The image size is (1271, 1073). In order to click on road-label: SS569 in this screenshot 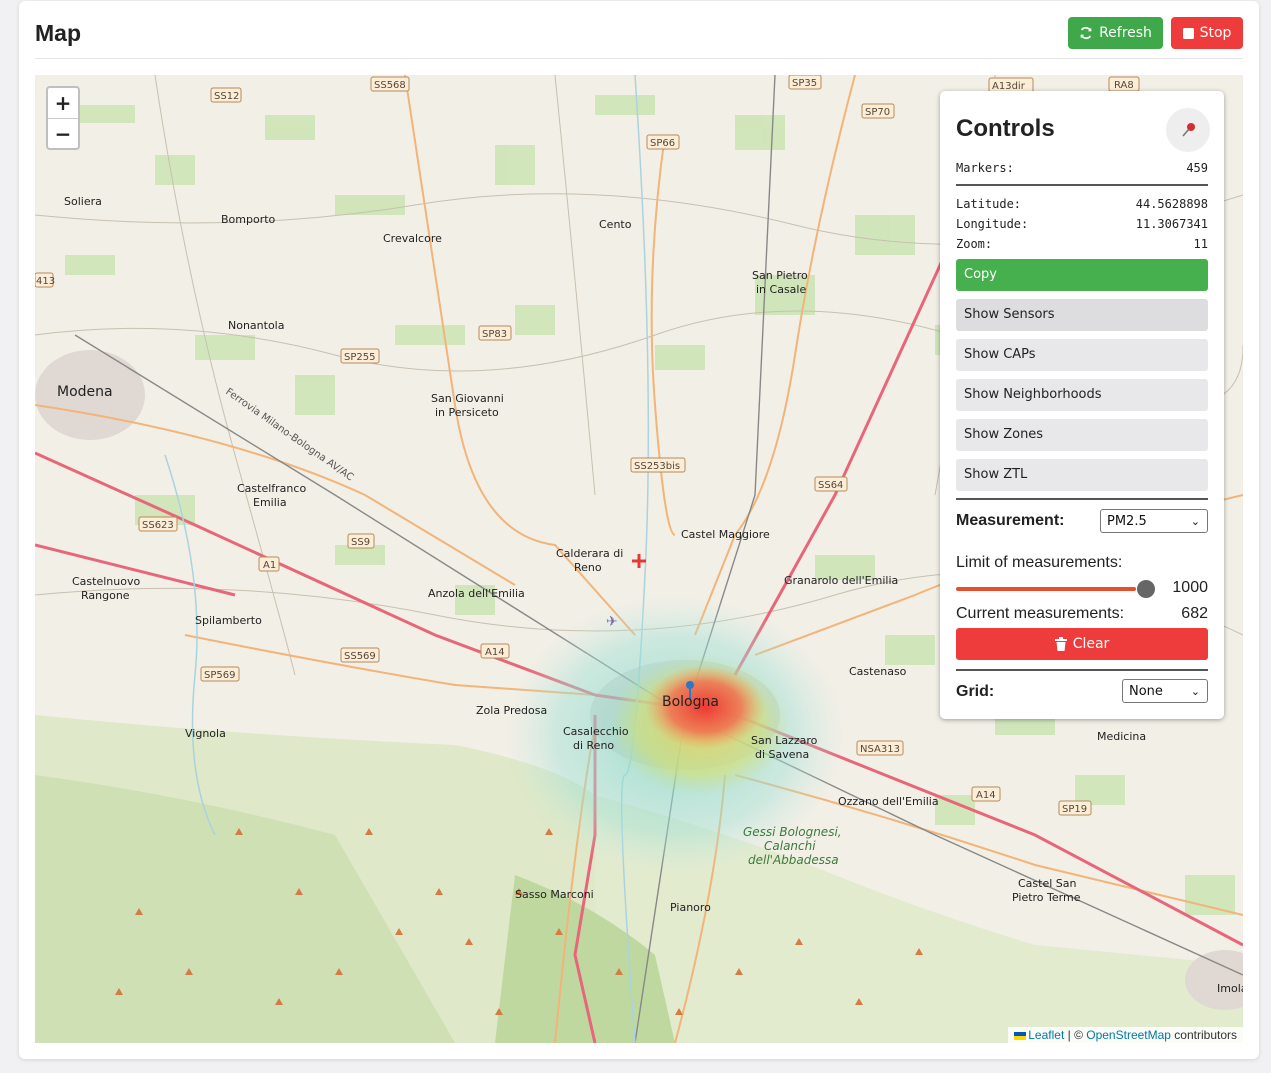, I will do `click(360, 656)`.